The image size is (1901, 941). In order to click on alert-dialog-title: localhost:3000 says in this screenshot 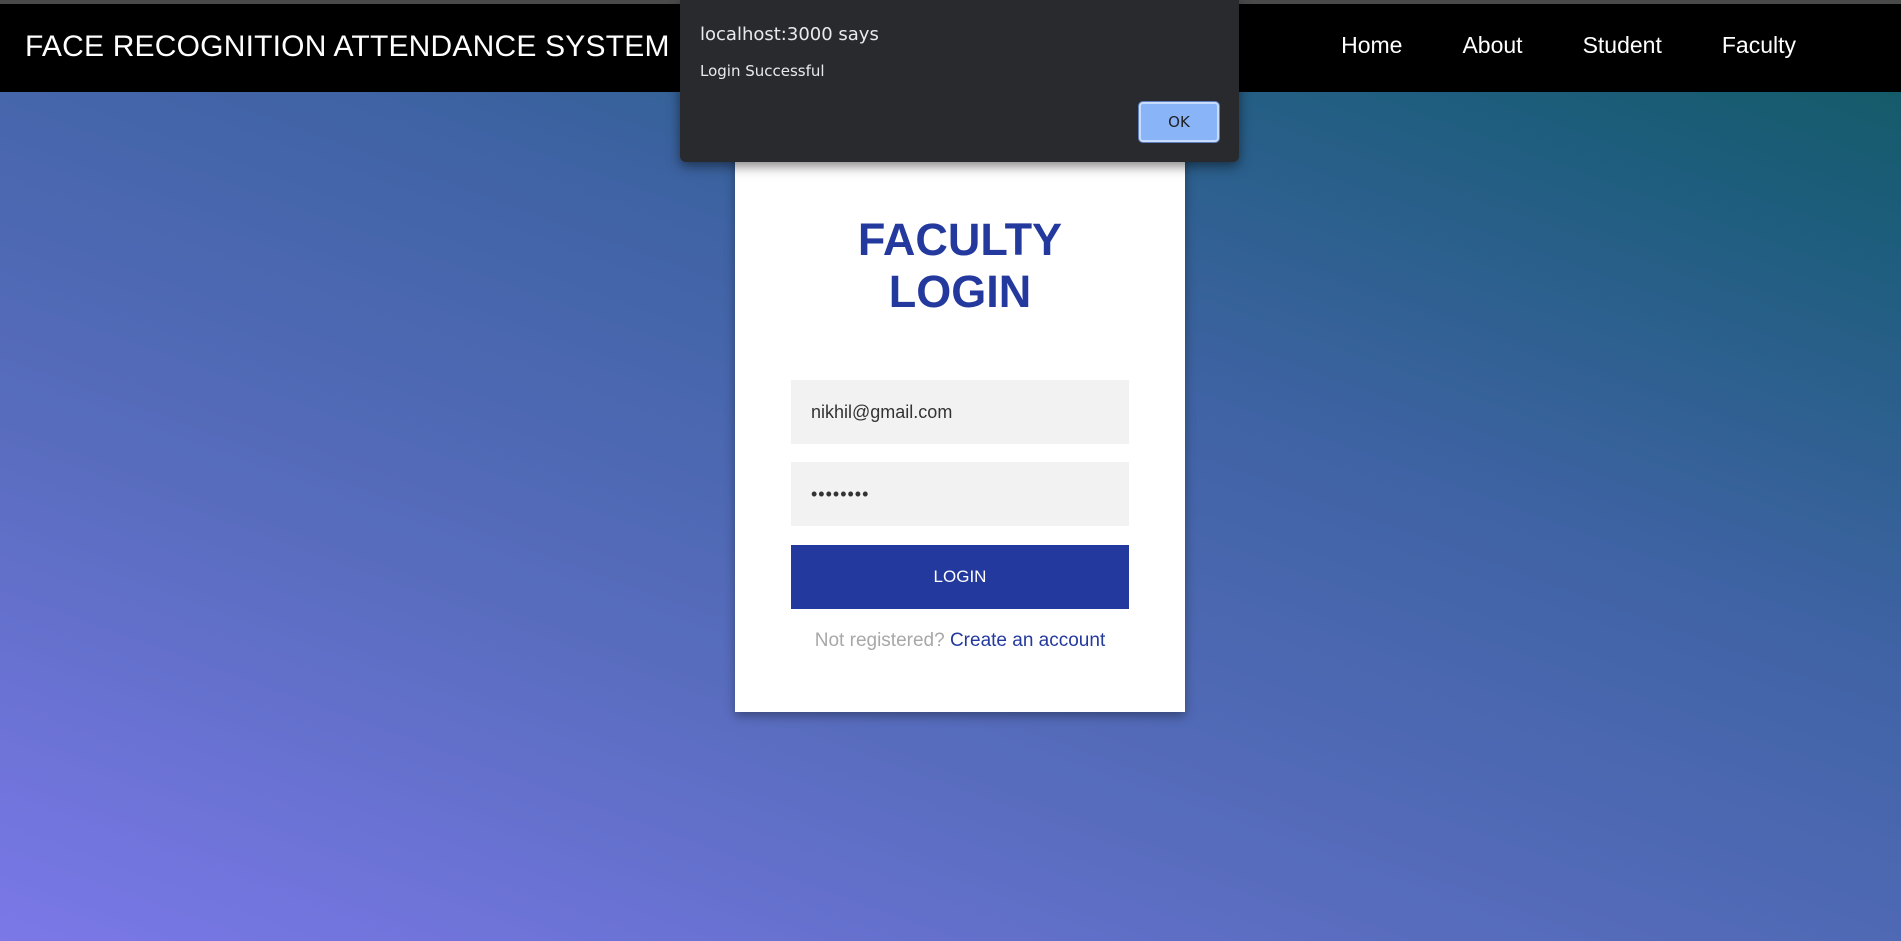, I will do `click(789, 34)`.